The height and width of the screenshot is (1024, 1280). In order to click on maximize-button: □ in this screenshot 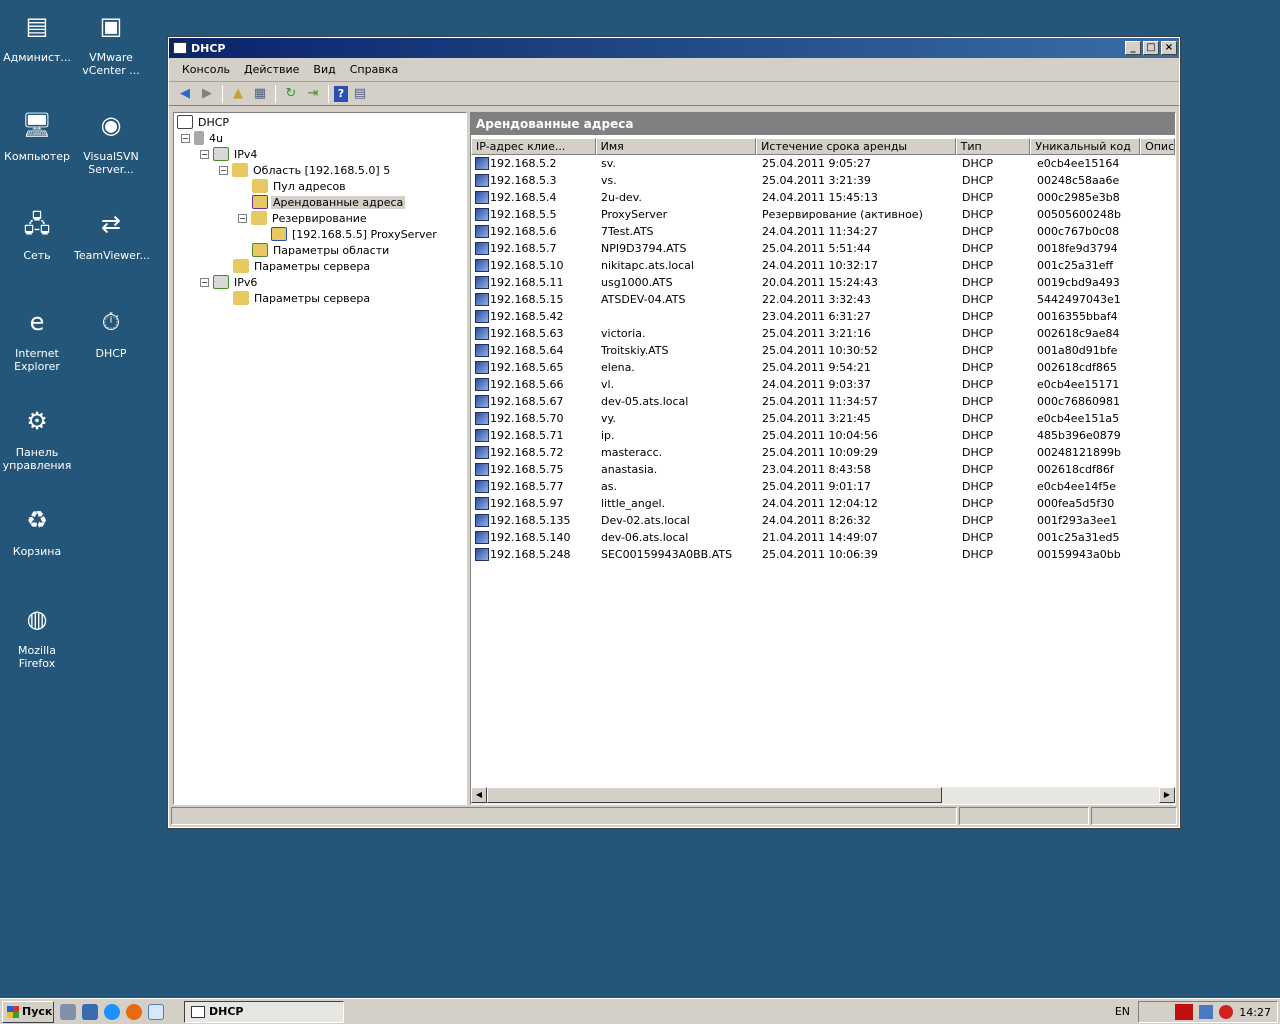, I will do `click(1151, 48)`.